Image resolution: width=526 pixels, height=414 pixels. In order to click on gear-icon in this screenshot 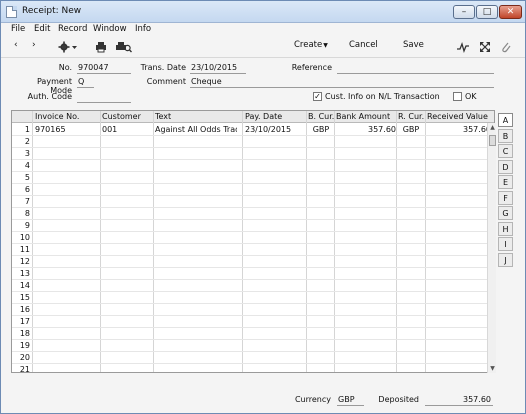, I will do `click(68, 47)`.